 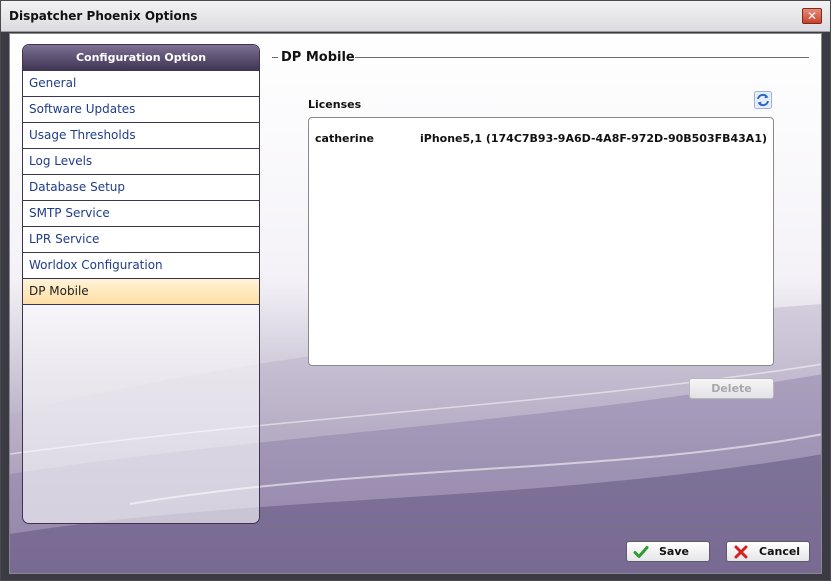 I want to click on save-label: Save, so click(x=674, y=551).